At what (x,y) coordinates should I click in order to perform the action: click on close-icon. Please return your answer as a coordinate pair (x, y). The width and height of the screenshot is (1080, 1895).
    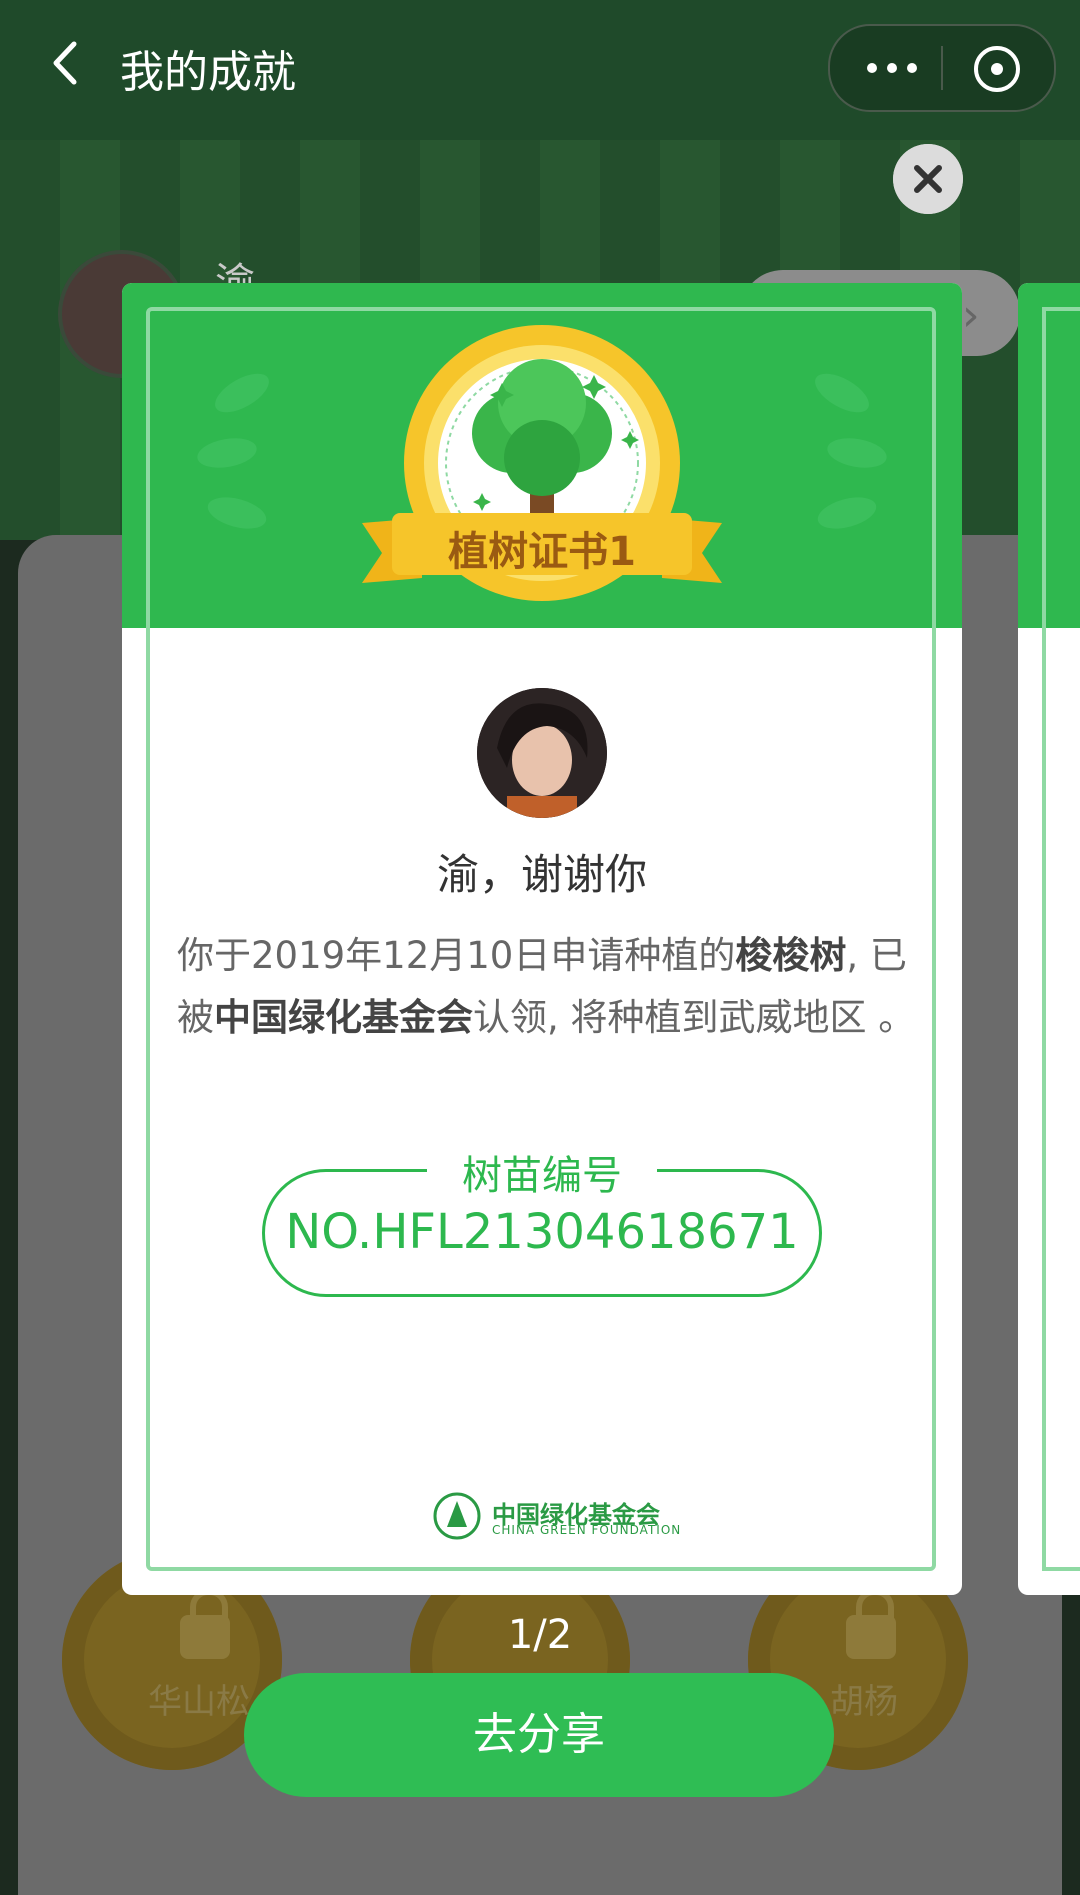
    Looking at the image, I should click on (928, 179).